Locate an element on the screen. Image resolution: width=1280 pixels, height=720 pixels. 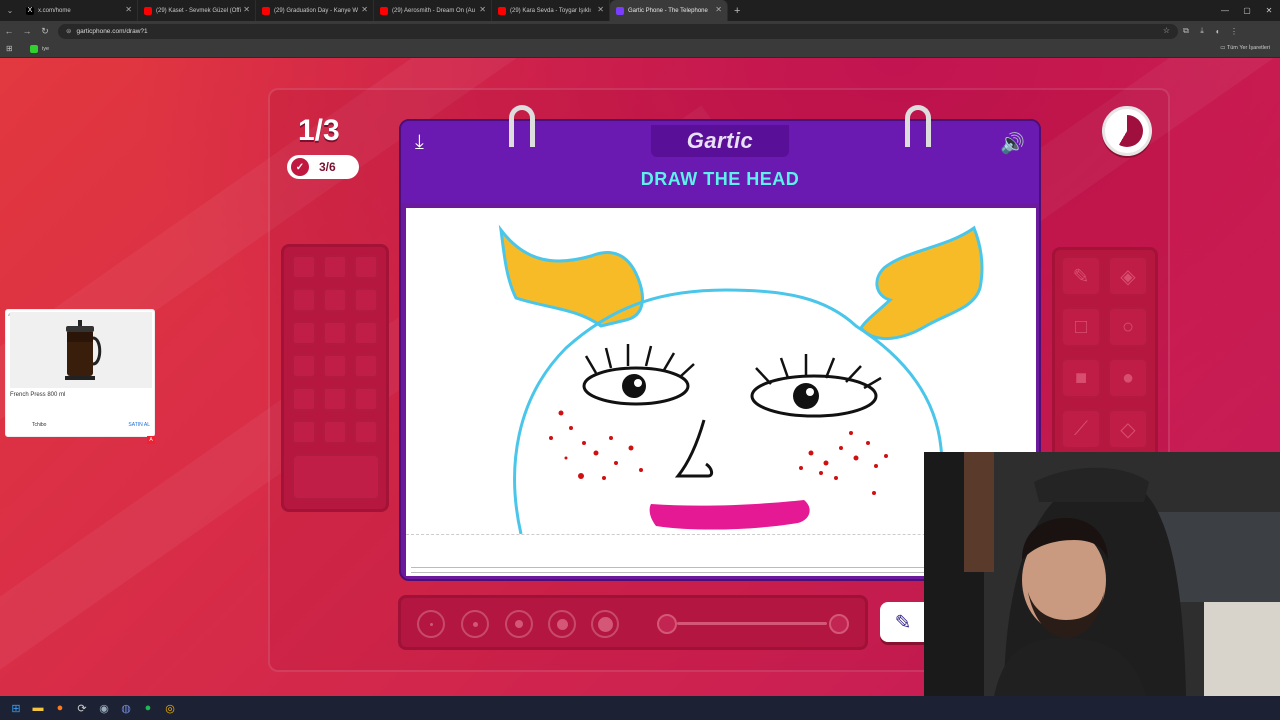
tab-title: (29) Aerosmith - Dream On (Au is located at coordinates (434, 10).